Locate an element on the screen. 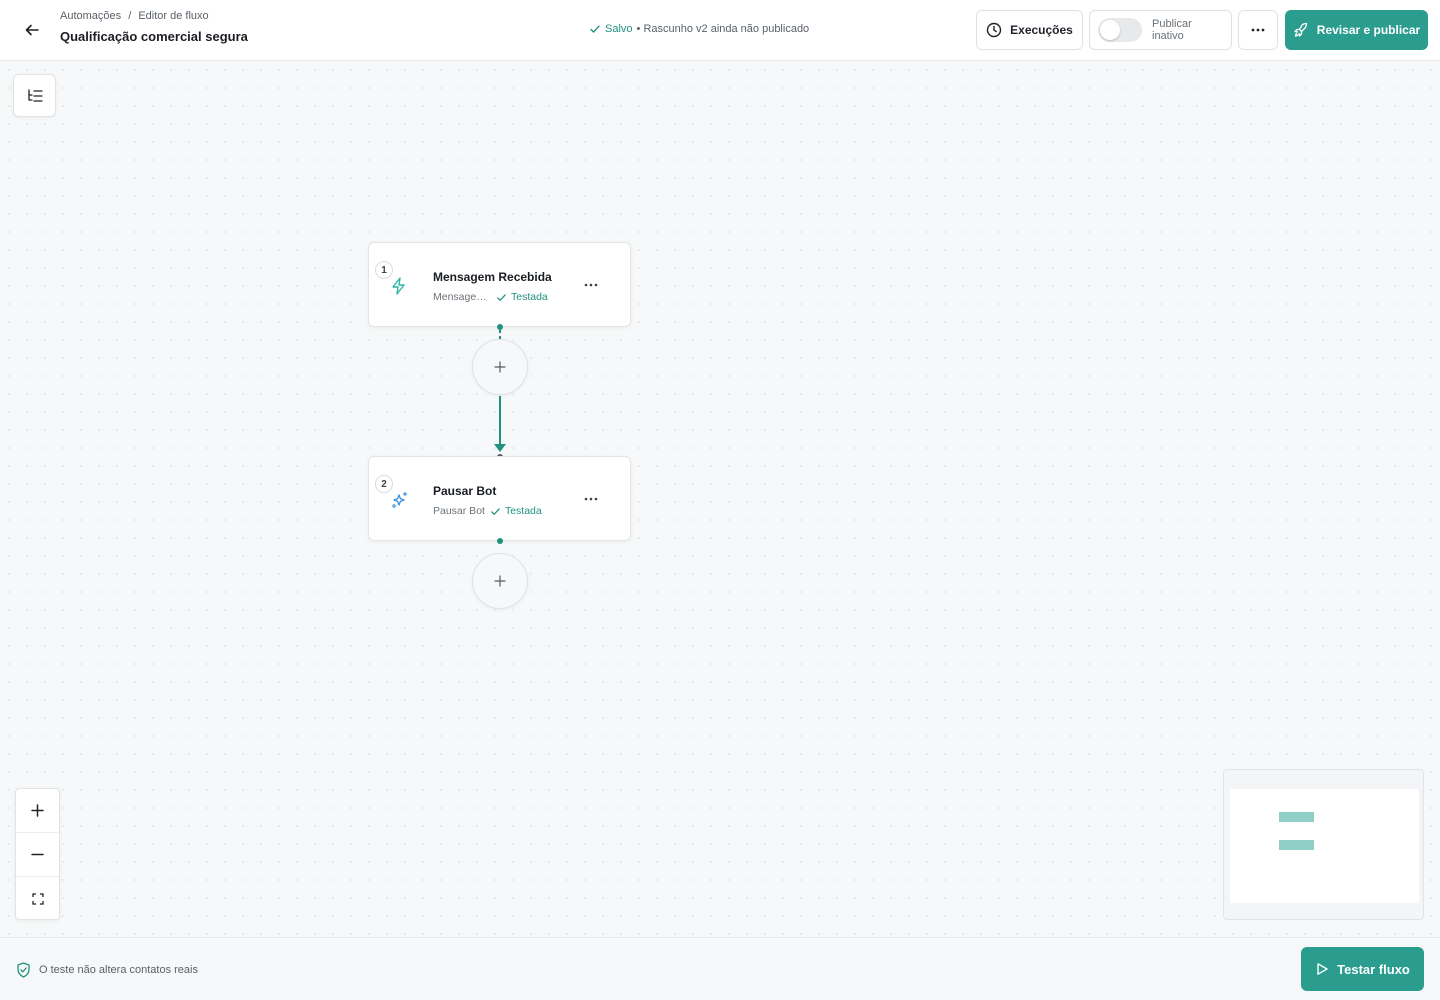 The height and width of the screenshot is (1000, 1440). test-flow-label: Testar fluxo is located at coordinates (1373, 969).